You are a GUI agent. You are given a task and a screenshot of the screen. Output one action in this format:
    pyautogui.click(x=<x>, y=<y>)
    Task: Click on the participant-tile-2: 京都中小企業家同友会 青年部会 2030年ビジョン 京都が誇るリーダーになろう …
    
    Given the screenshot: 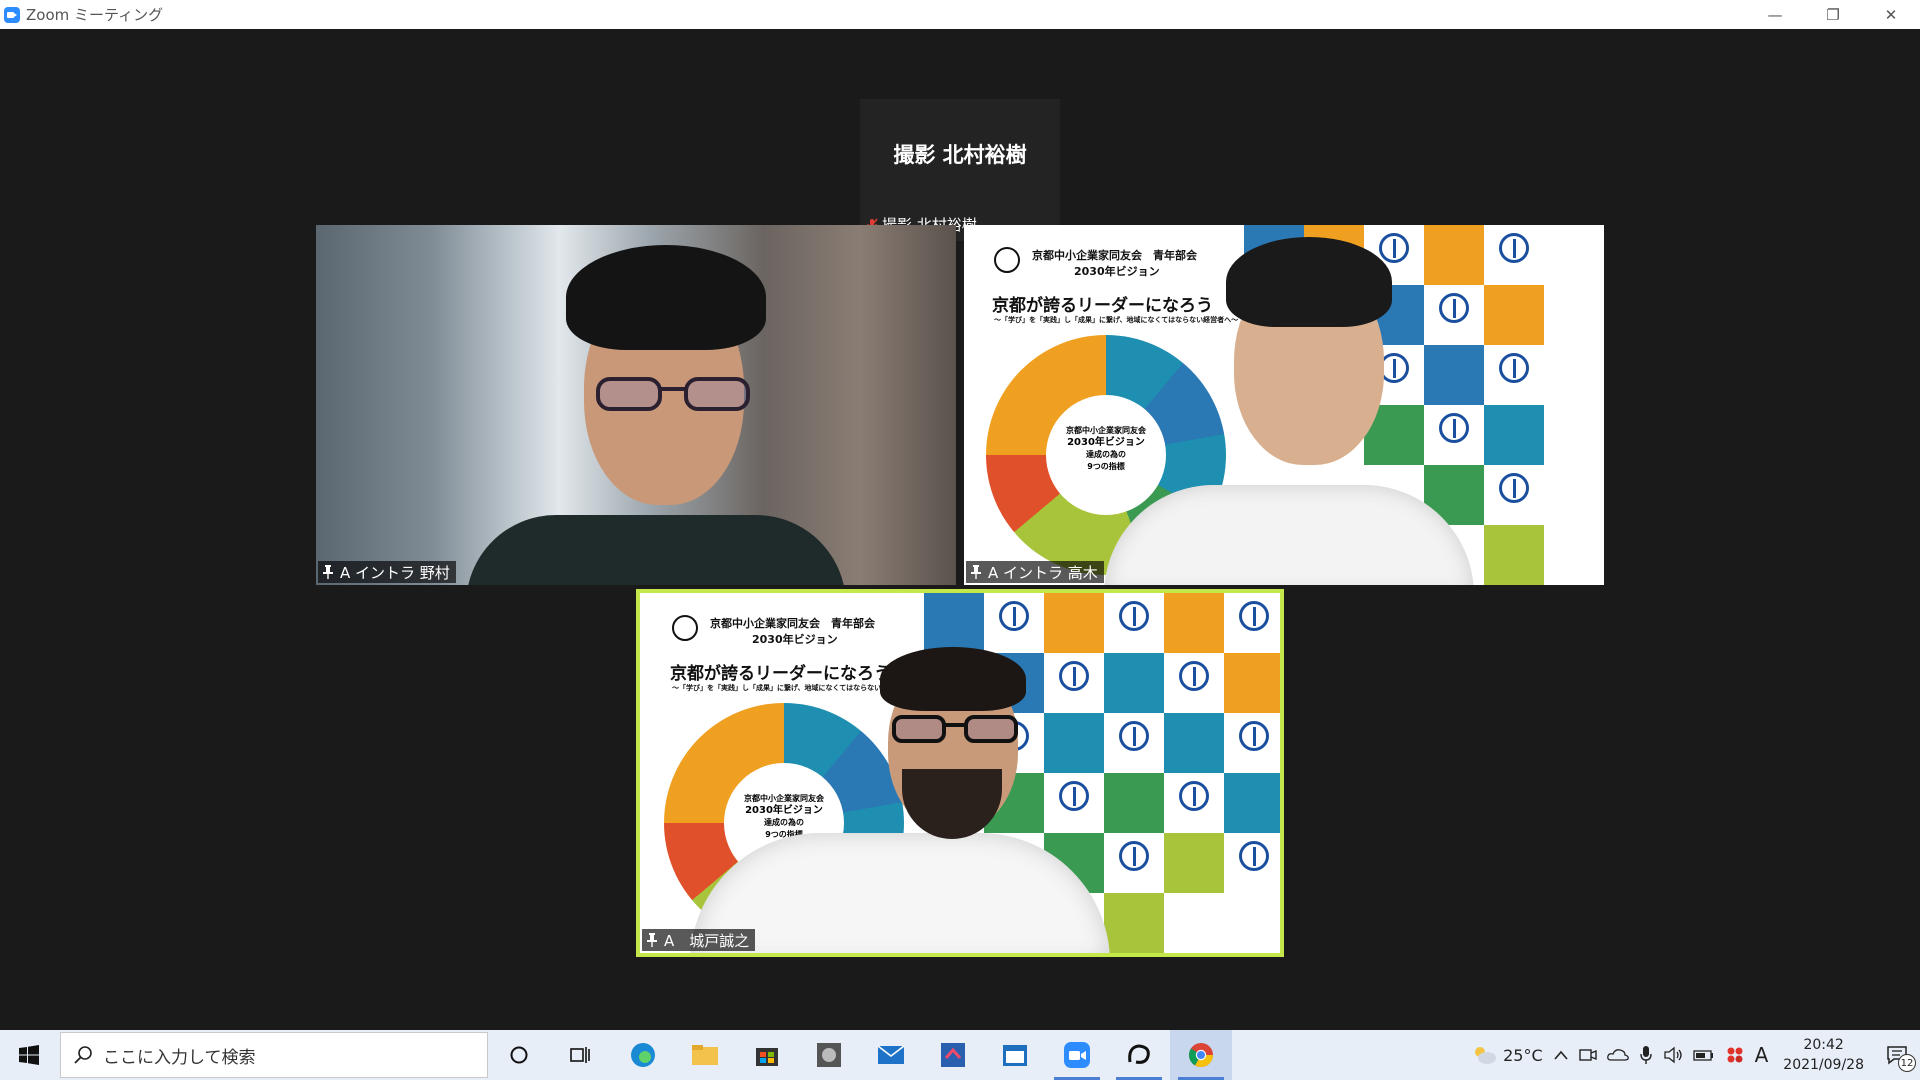 What is the action you would take?
    pyautogui.click(x=1284, y=405)
    